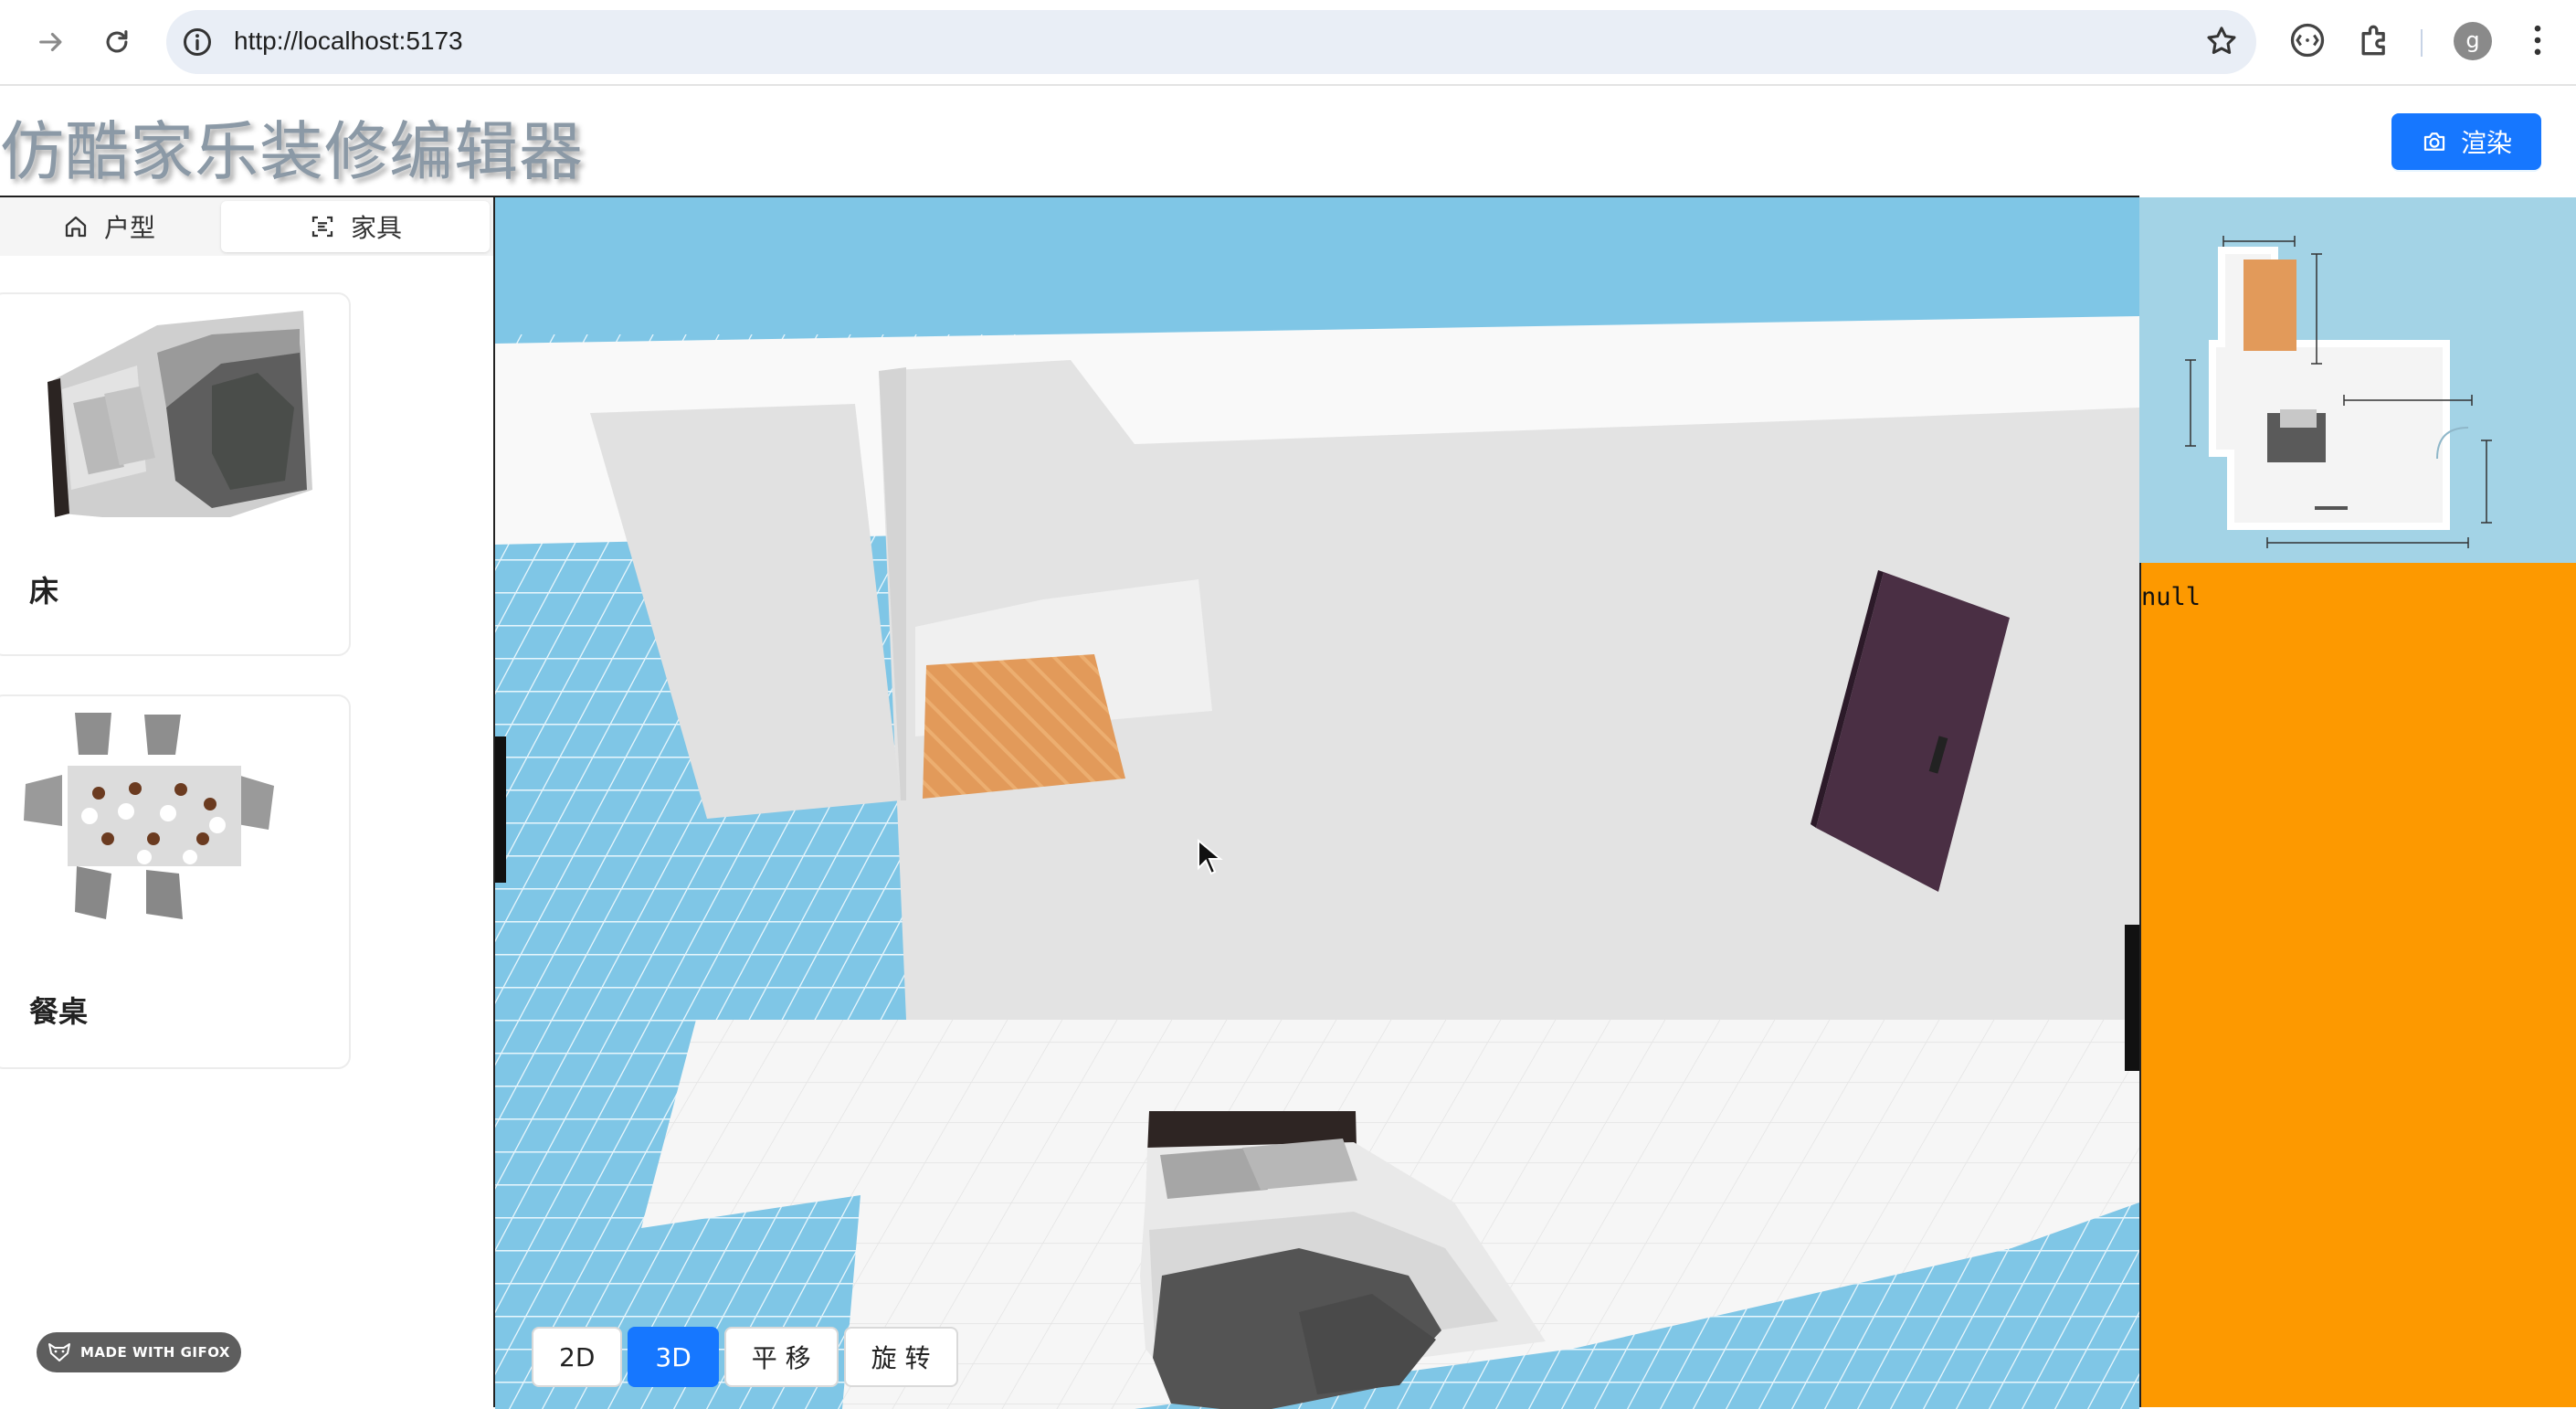  Describe the element at coordinates (1211, 42) in the screenshot. I see `address-bar: http://localhost:5173` at that location.